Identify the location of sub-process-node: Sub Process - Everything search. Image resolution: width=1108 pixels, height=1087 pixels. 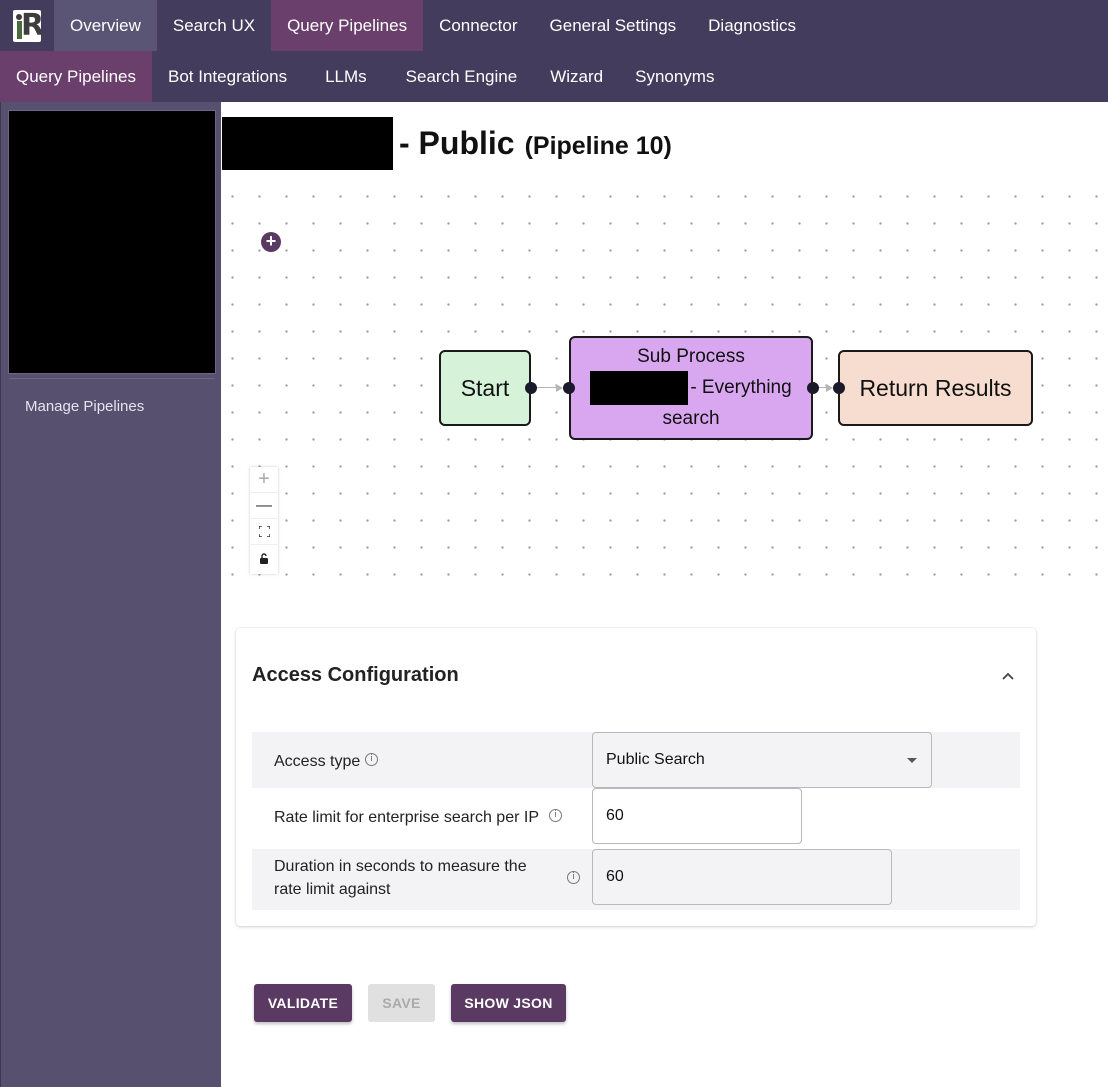
(691, 388).